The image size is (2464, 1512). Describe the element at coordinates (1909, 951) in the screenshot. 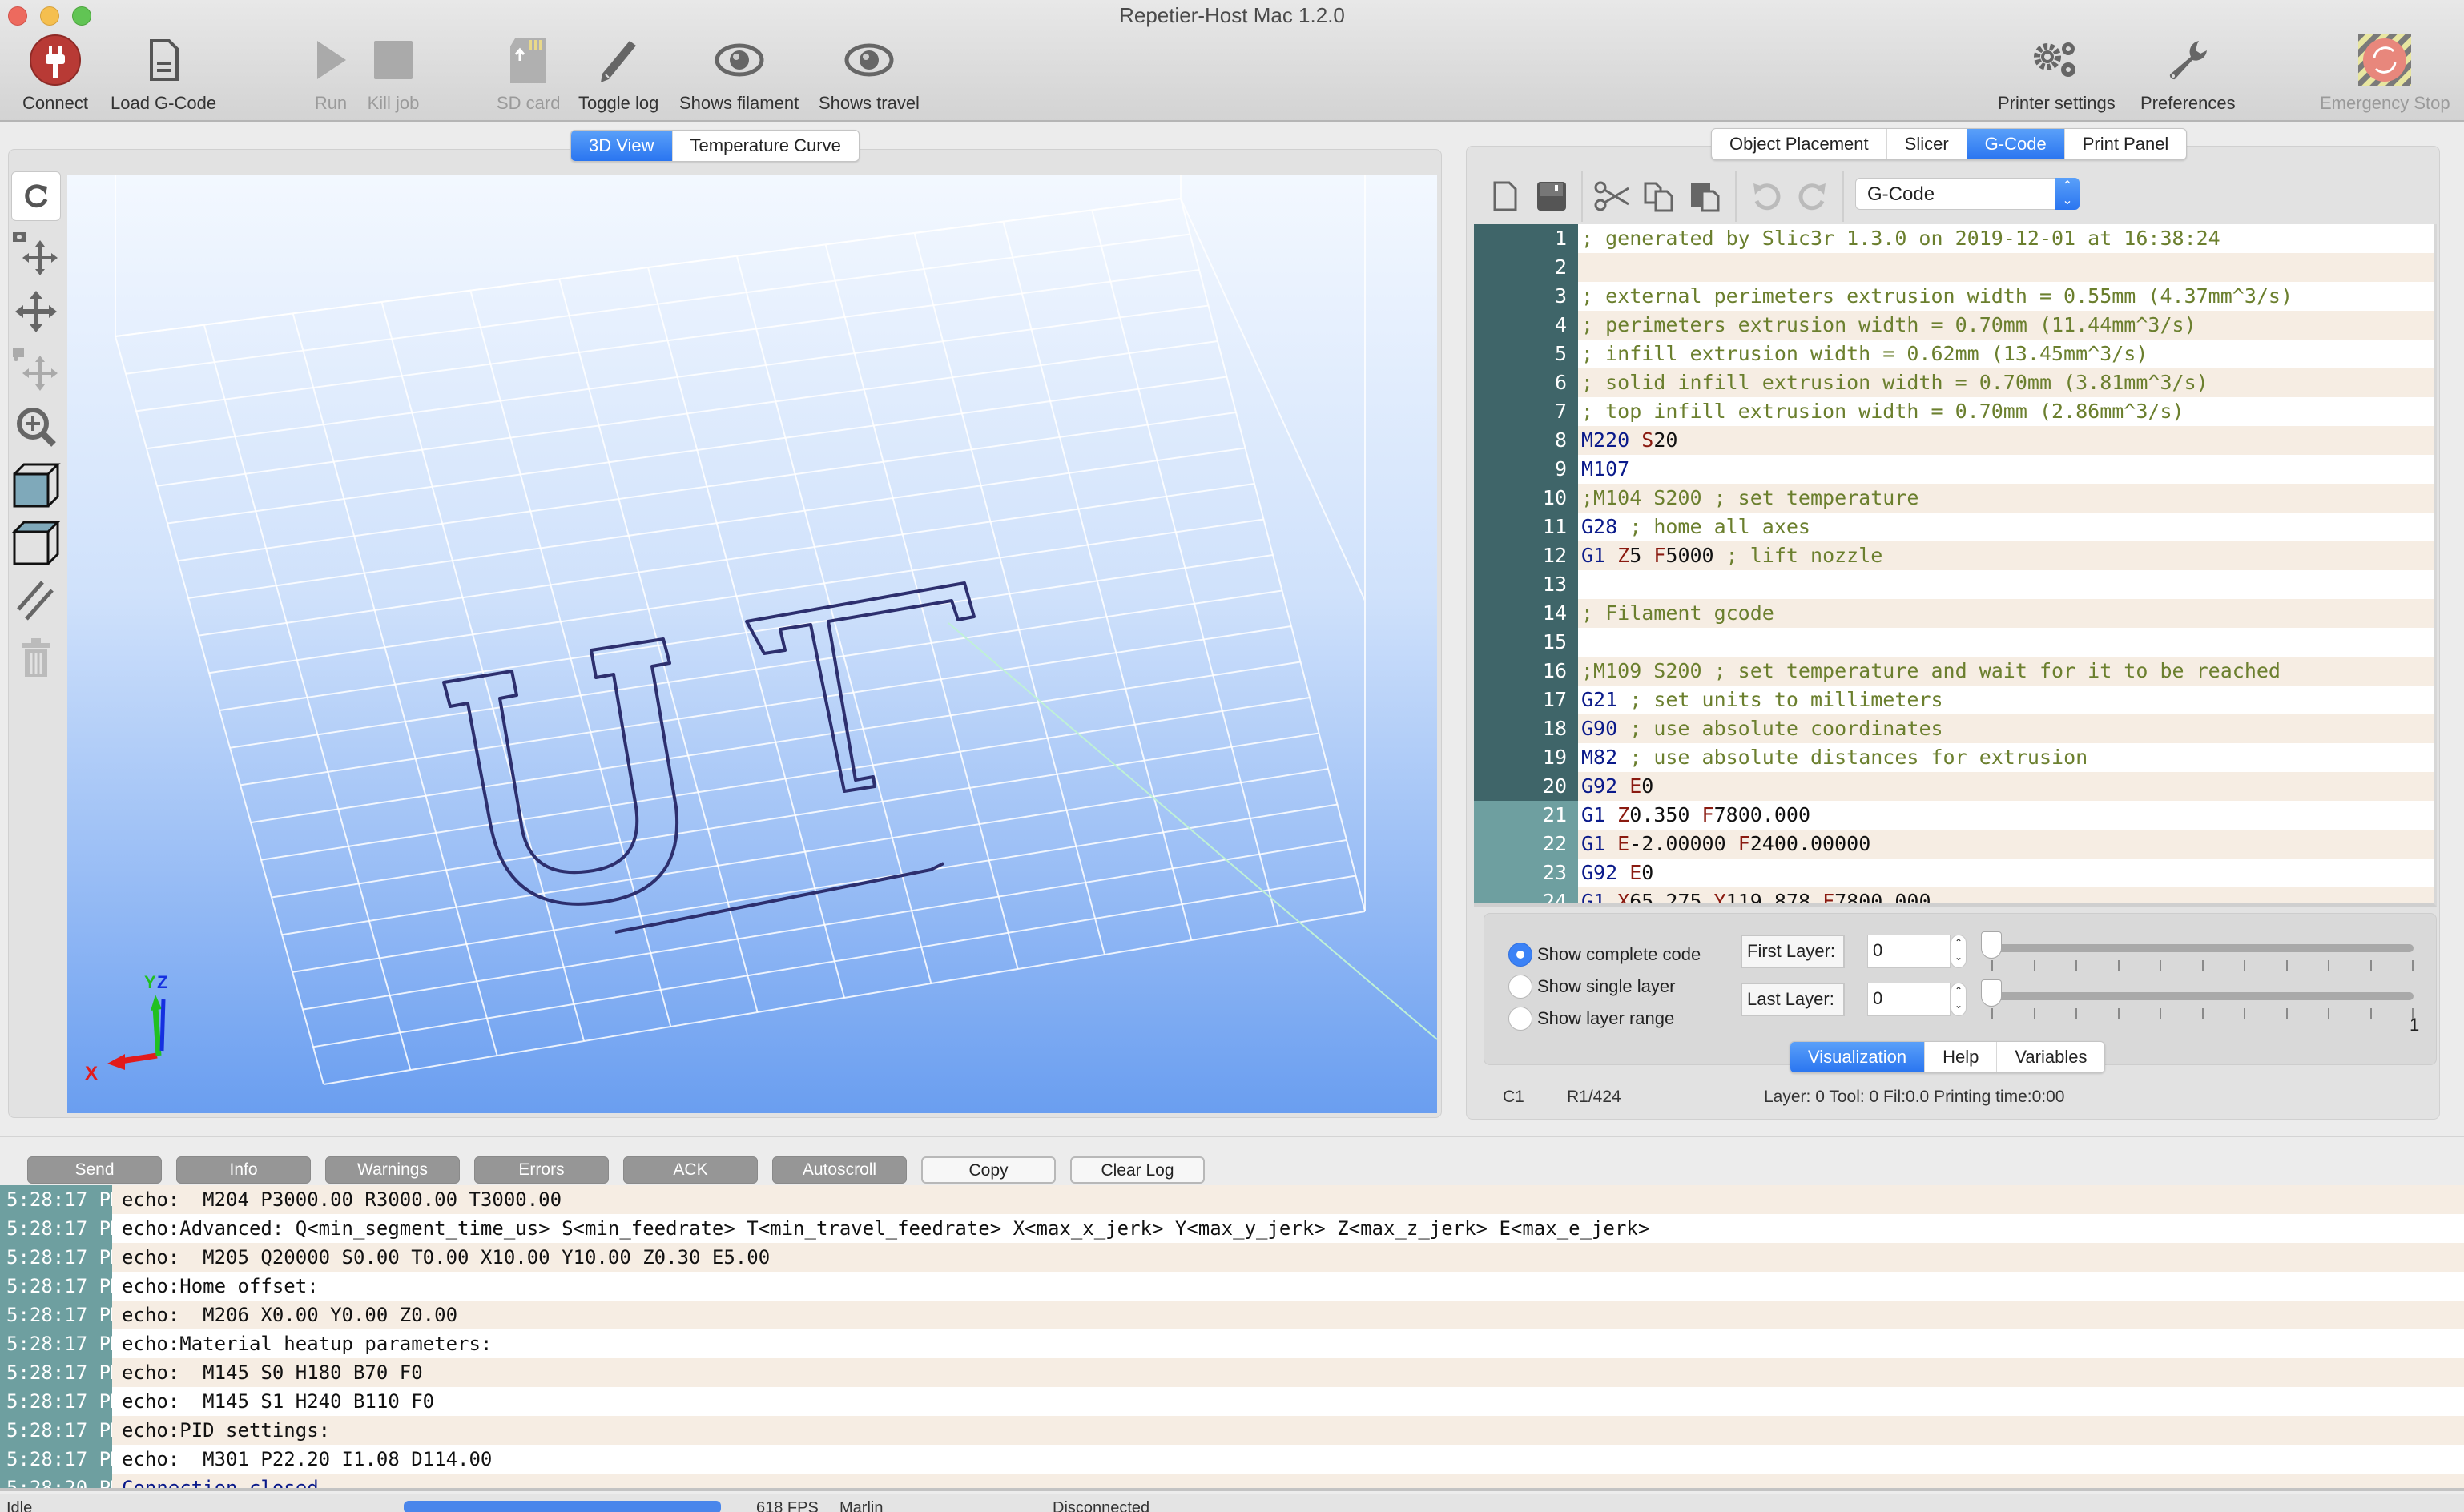

I see `first-layer-input: 0` at that location.